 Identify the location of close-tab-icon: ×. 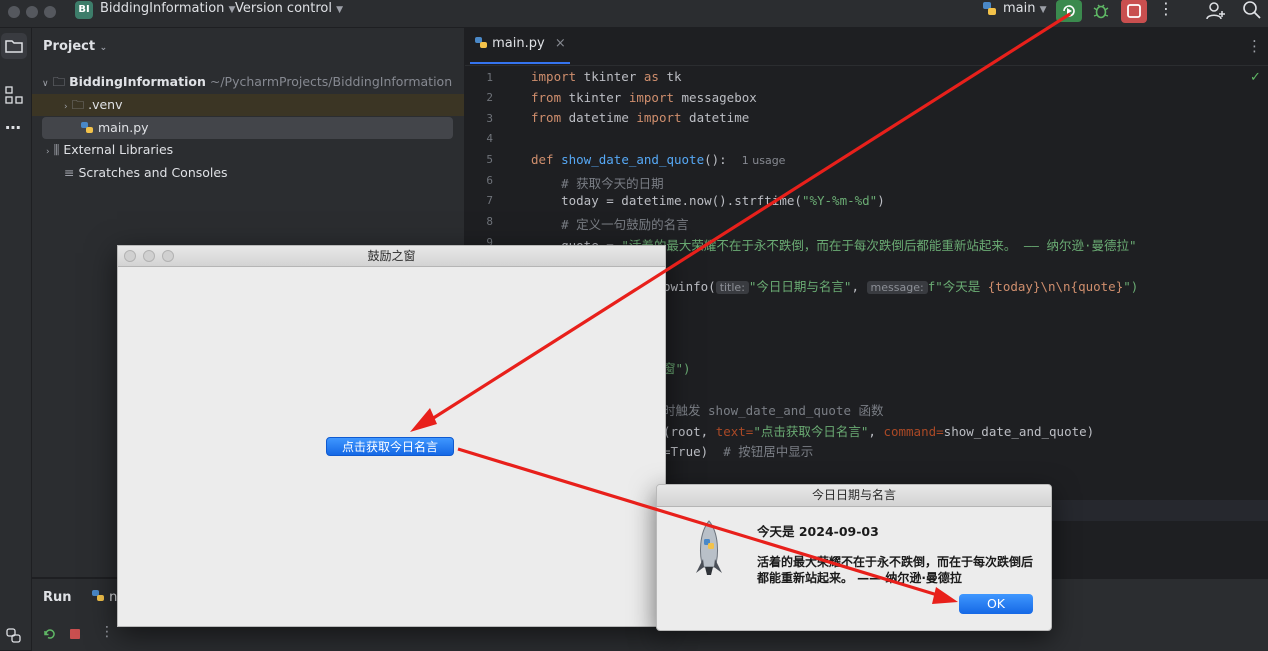
(560, 43).